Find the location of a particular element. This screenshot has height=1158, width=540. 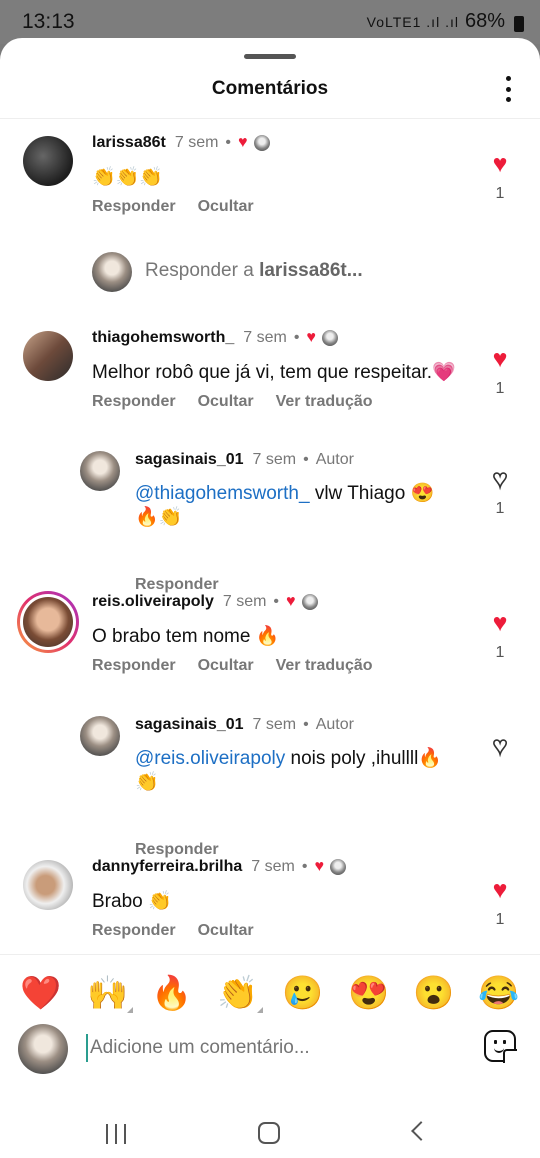

comment-input is located at coordinates (266, 1048).